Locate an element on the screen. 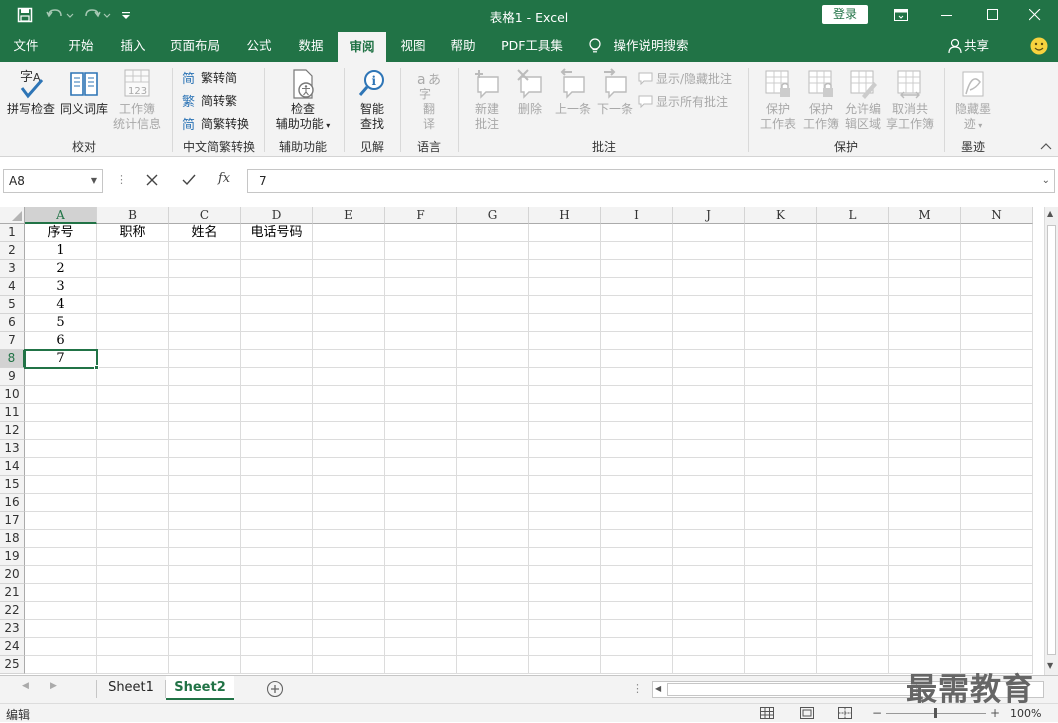 Image resolution: width=1058 pixels, height=723 pixels. cell-e8 is located at coordinates (349, 359).